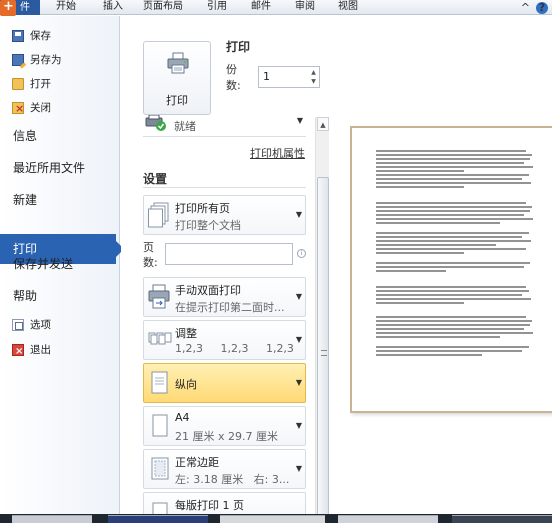  What do you see at coordinates (40, 36) in the screenshot?
I see `nav-save-label: 保存` at bounding box center [40, 36].